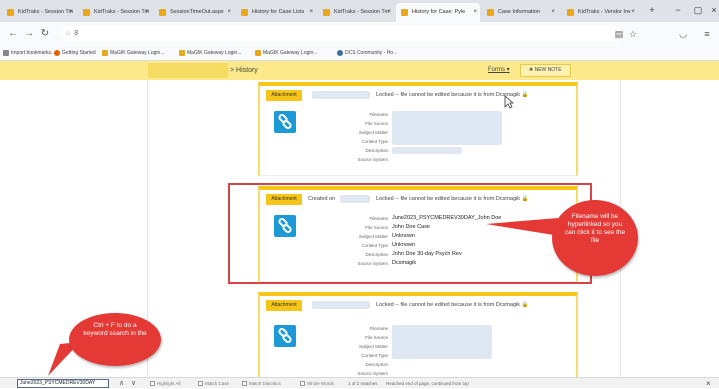 Image resolution: width=719 pixels, height=389 pixels. I want to click on minimize-icon: −, so click(678, 10).